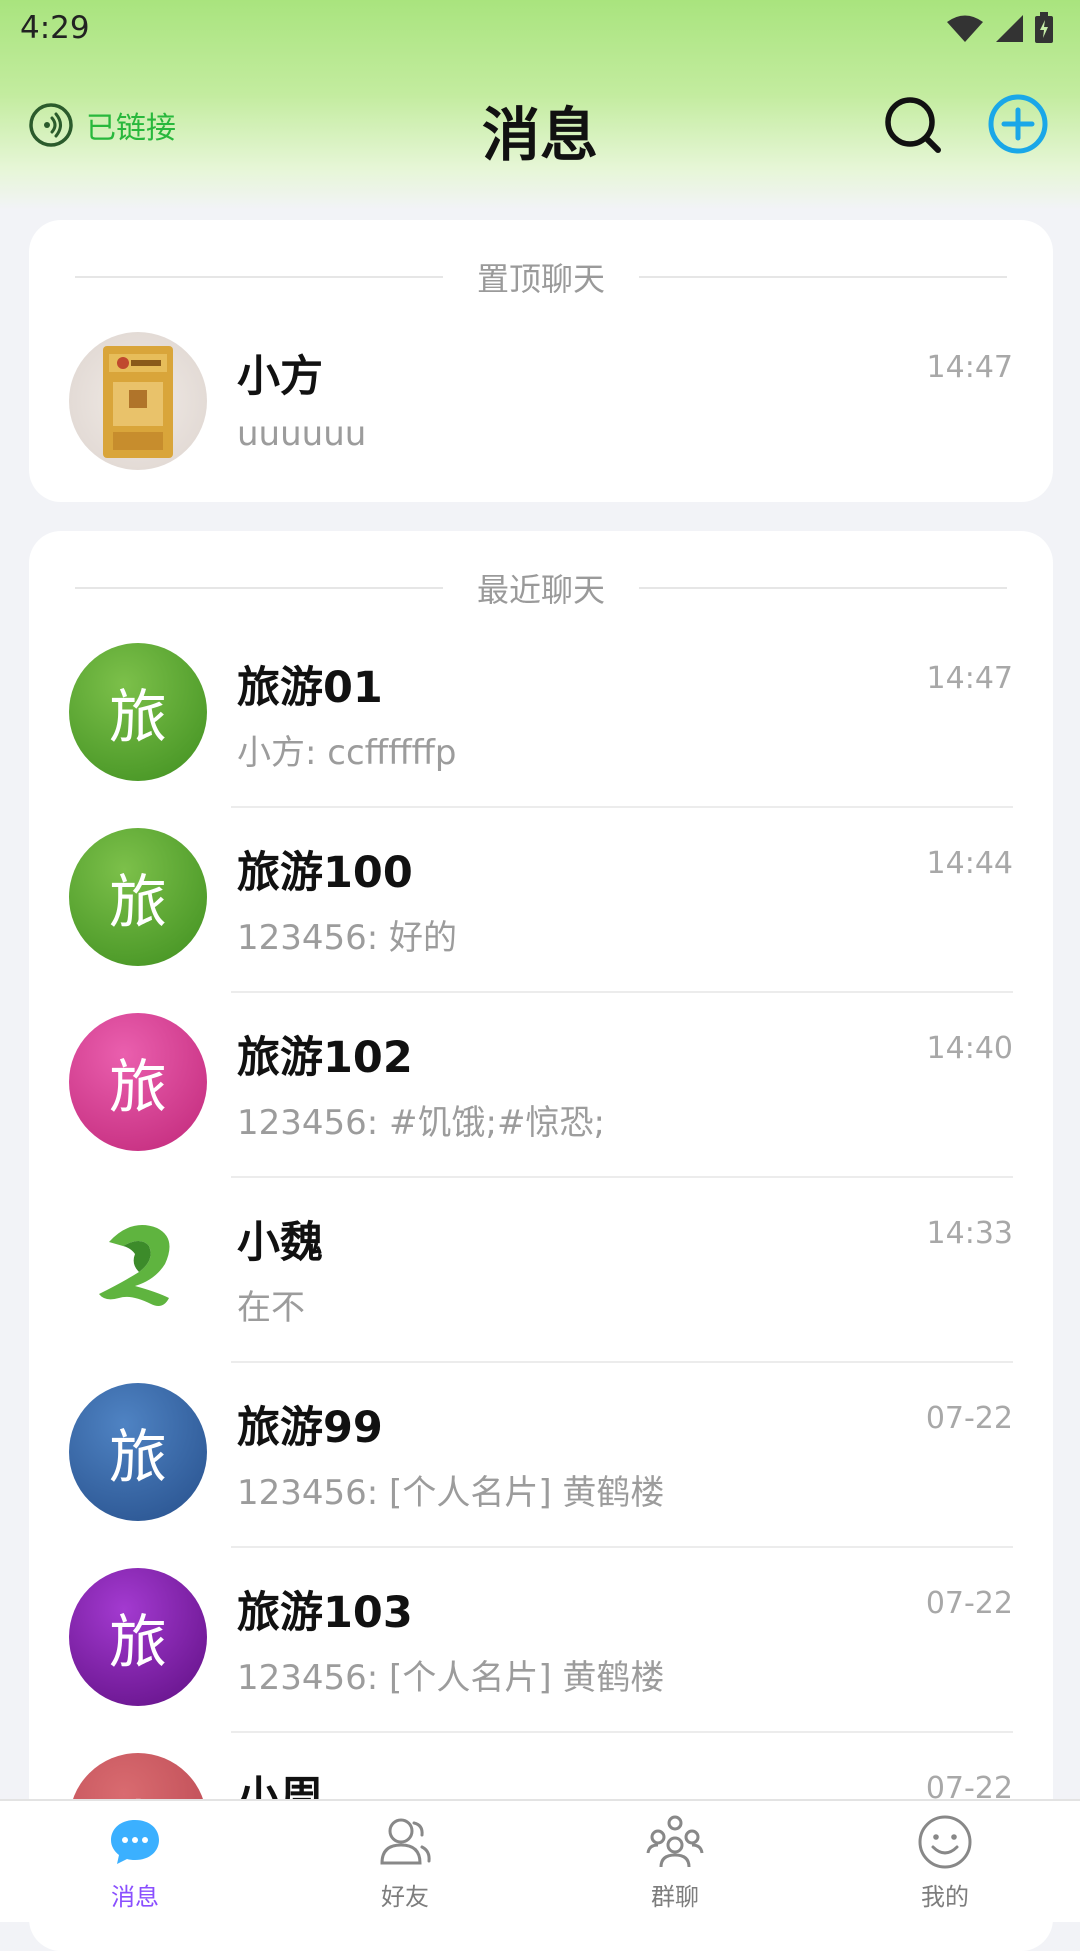 This screenshot has width=1080, height=1951. Describe the element at coordinates (969, 863) in the screenshot. I see `chat-time: 14:44` at that location.